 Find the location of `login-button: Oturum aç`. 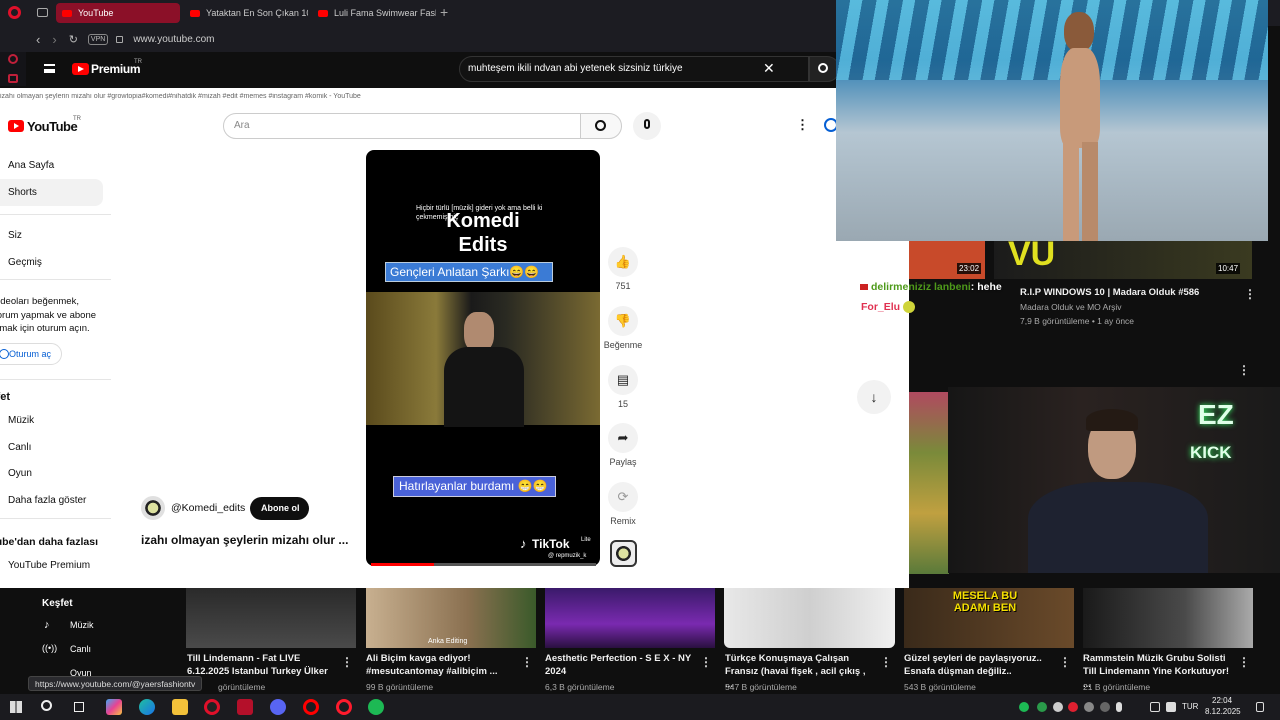

login-button: Oturum aç is located at coordinates (31, 354).